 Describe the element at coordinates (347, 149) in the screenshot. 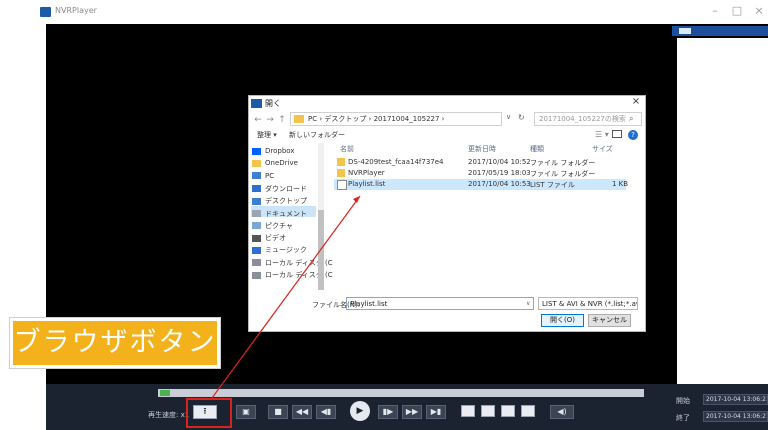

I see `column-name: 名前` at that location.